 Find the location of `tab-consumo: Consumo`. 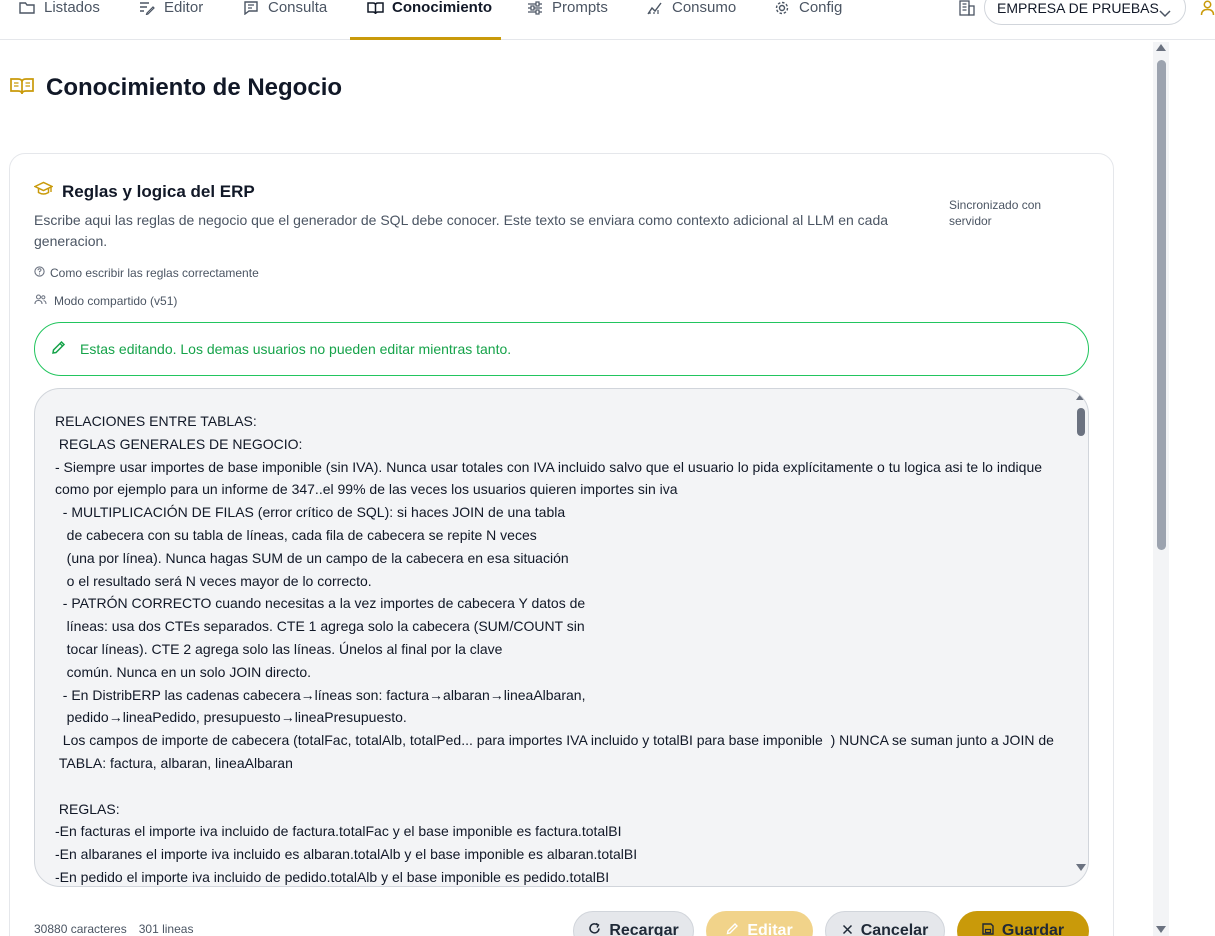

tab-consumo: Consumo is located at coordinates (691, 20).